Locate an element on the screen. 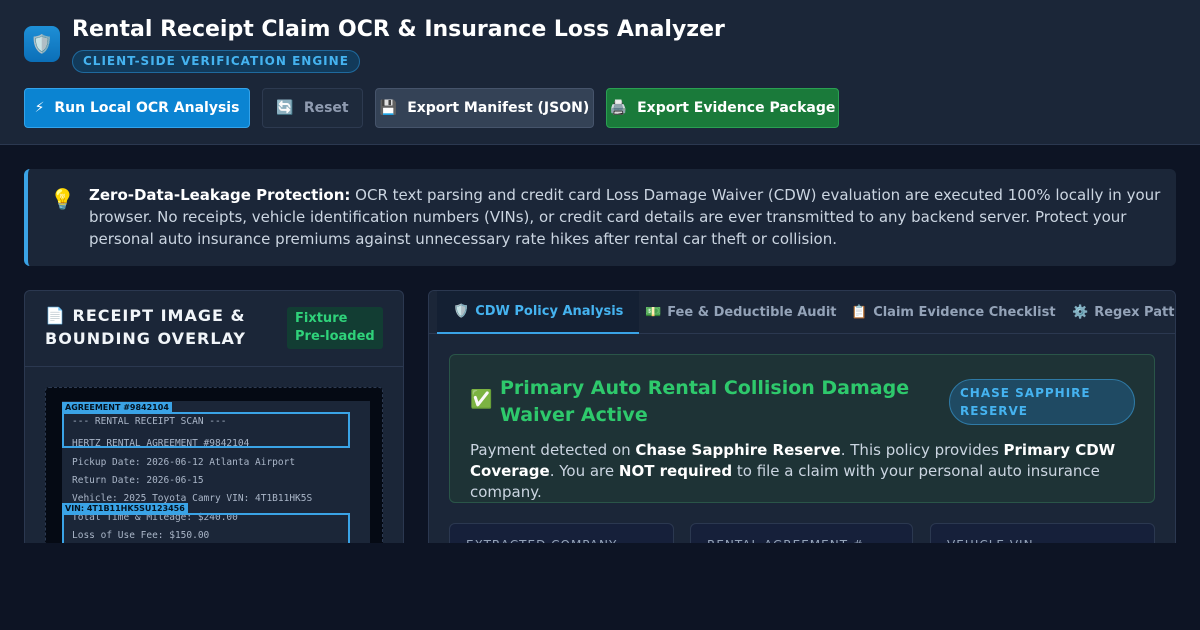  tab-claim-evidence-checklist: 📋 Claim Evidence Checklist is located at coordinates (953, 312).